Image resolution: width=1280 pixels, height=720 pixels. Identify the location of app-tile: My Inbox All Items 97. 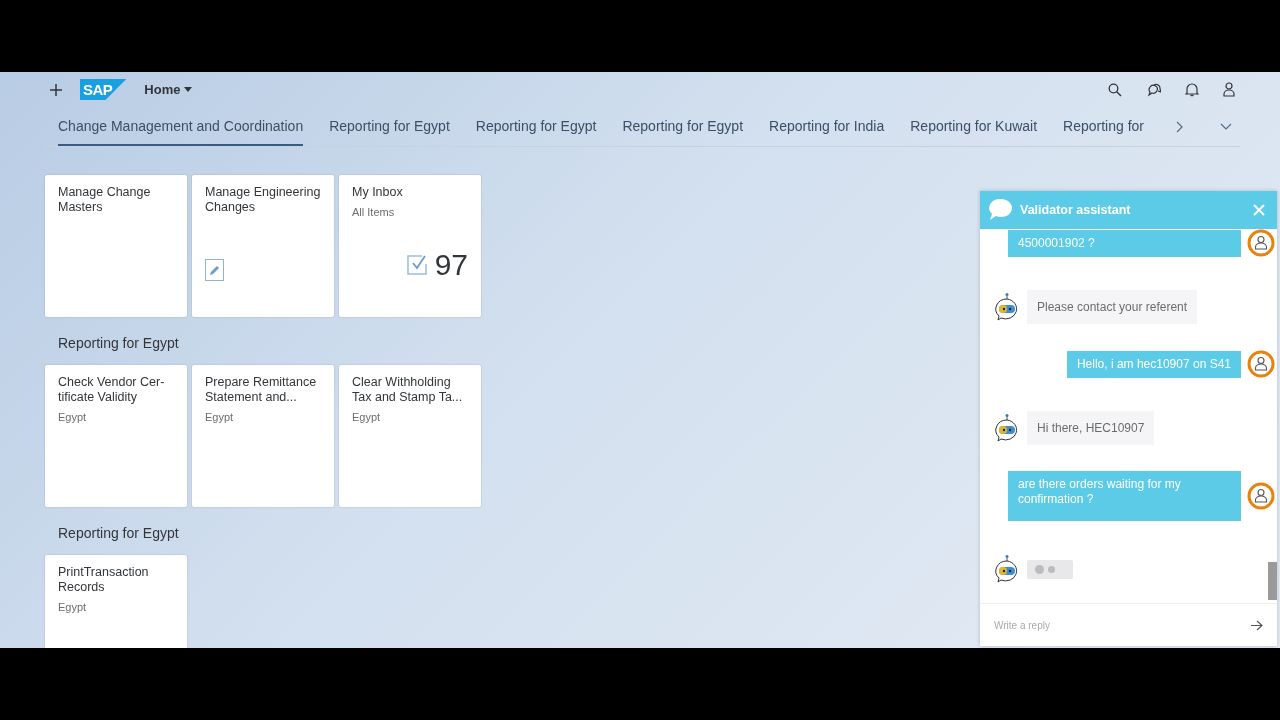
(410, 246).